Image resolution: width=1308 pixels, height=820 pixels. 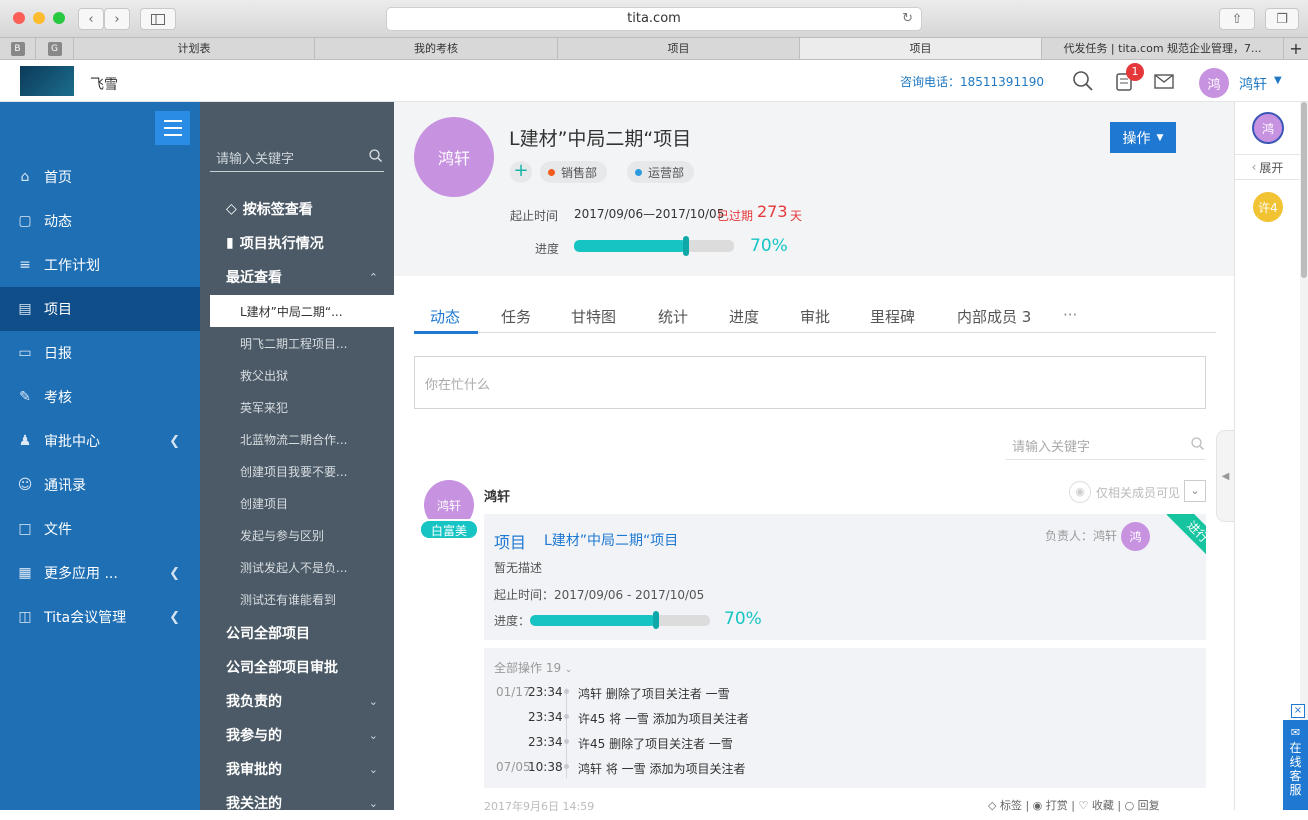 What do you see at coordinates (117, 19) in the screenshot?
I see `forward-button: ›` at bounding box center [117, 19].